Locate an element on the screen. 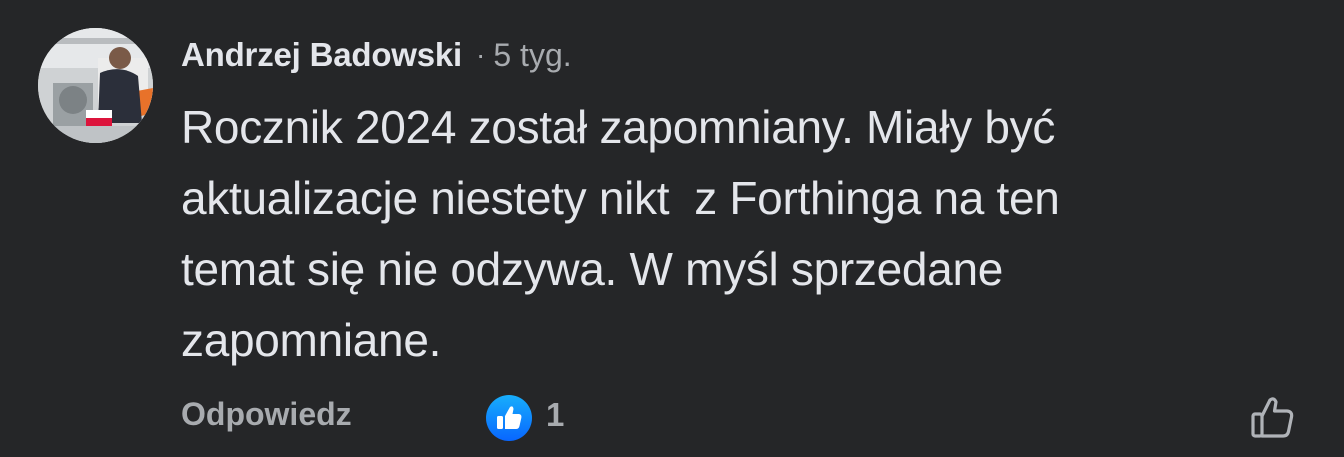  author-name: Andrzej Badowski is located at coordinates (321, 55).